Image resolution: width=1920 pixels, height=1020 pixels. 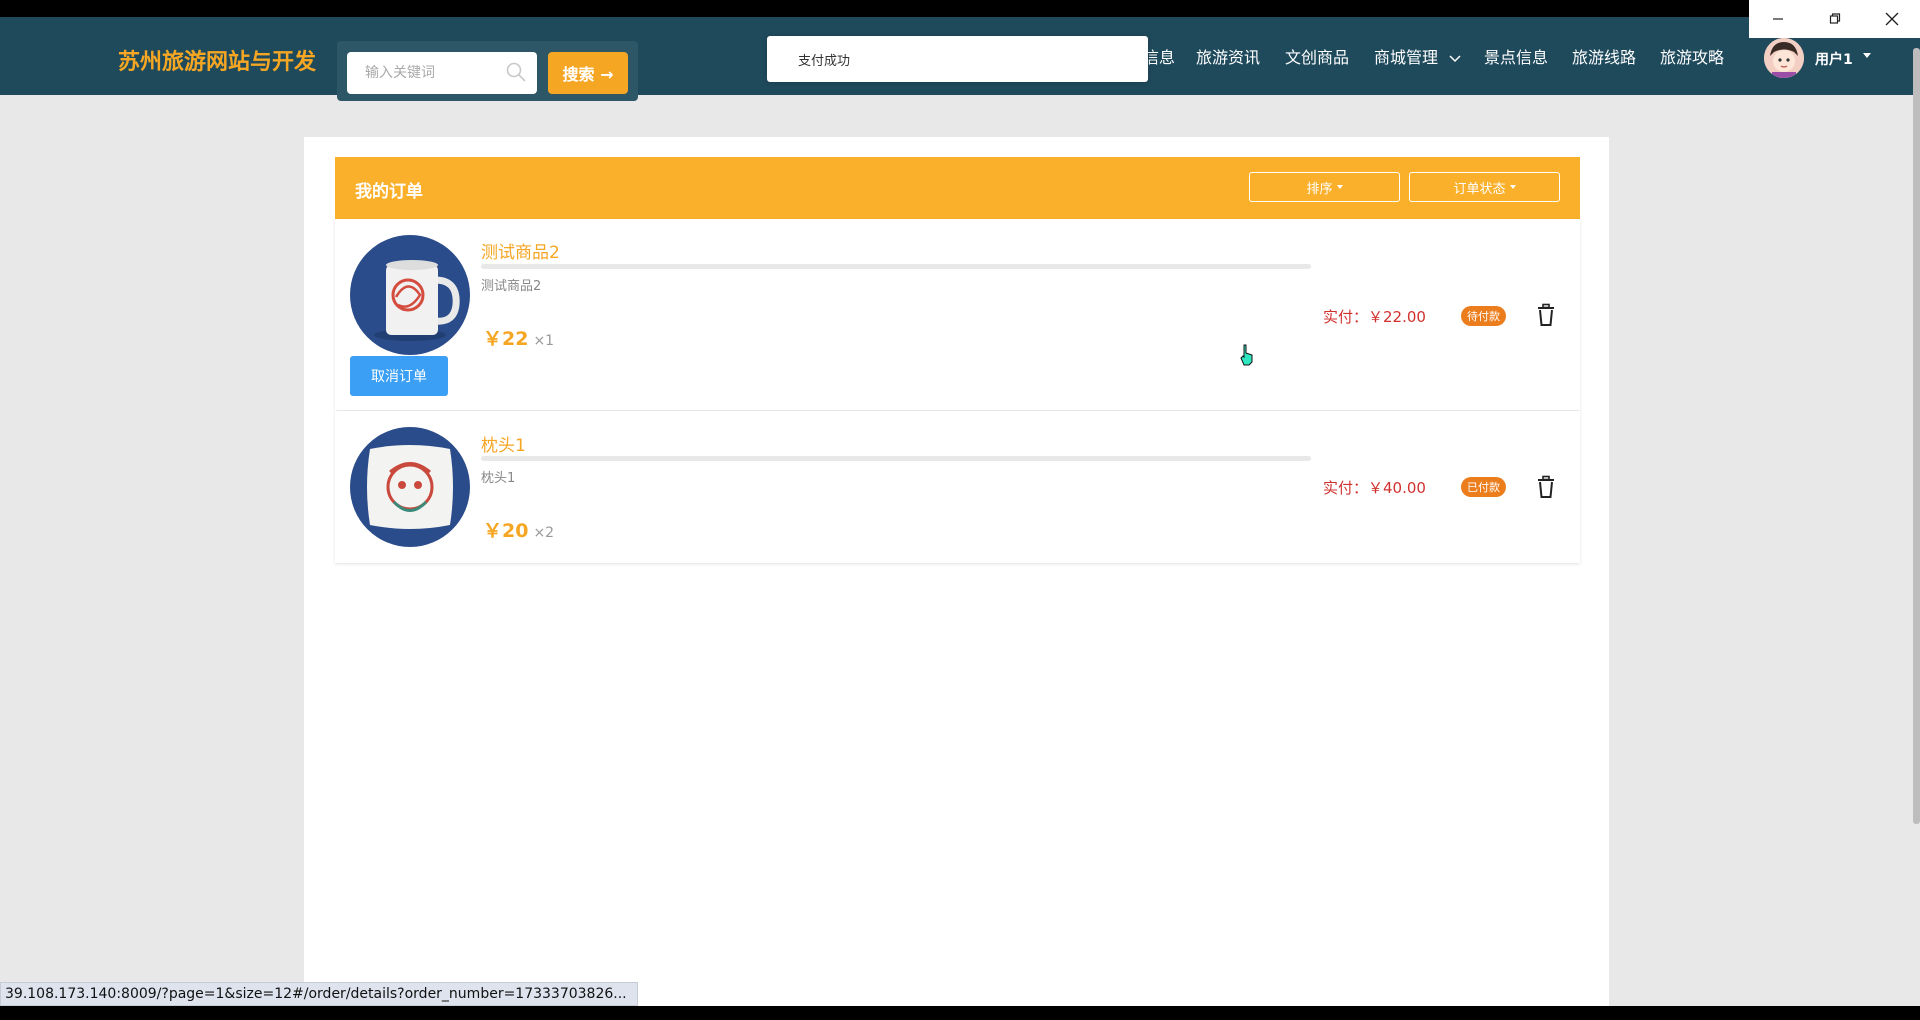 I want to click on close-icon, so click(x=1891, y=19).